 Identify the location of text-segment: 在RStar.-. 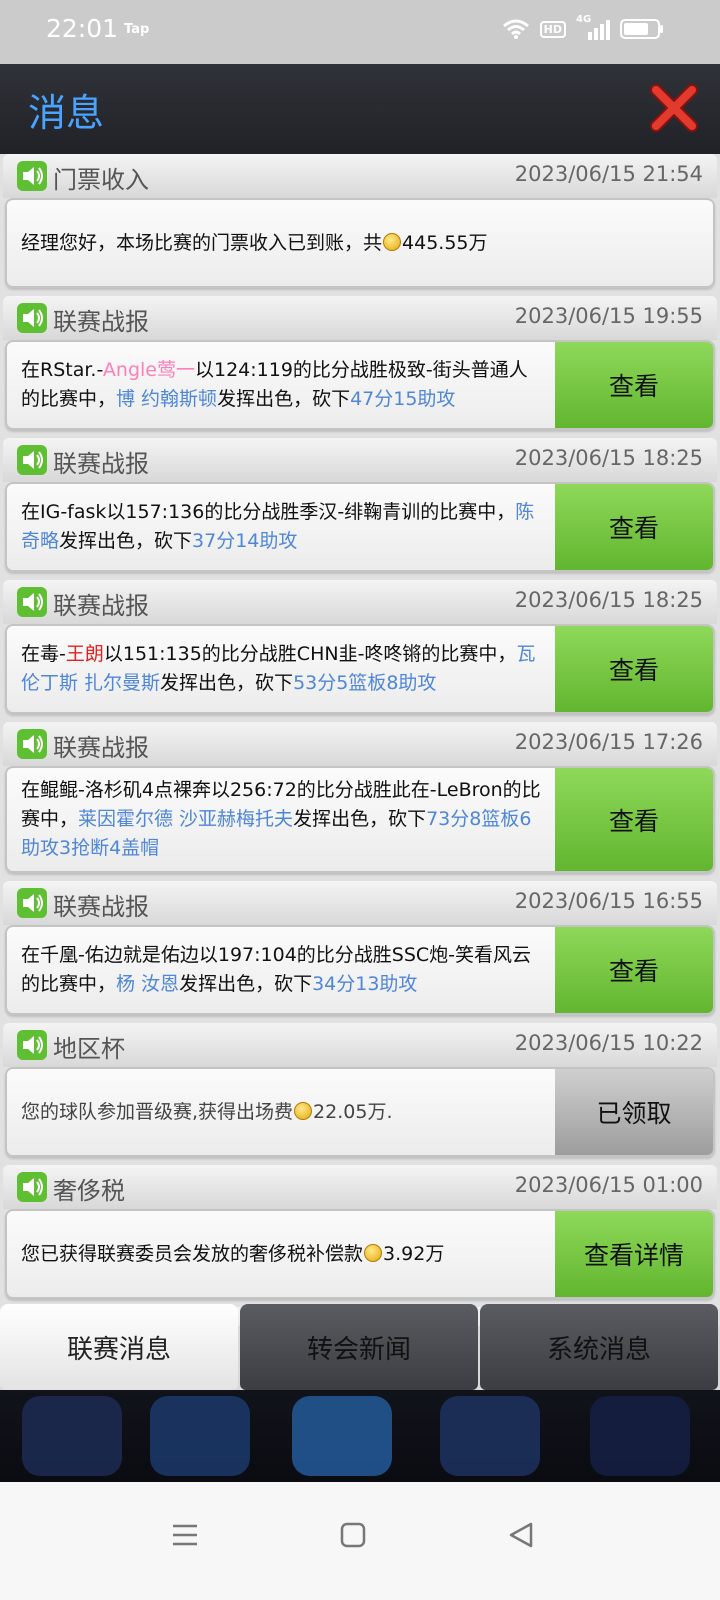
(62, 370).